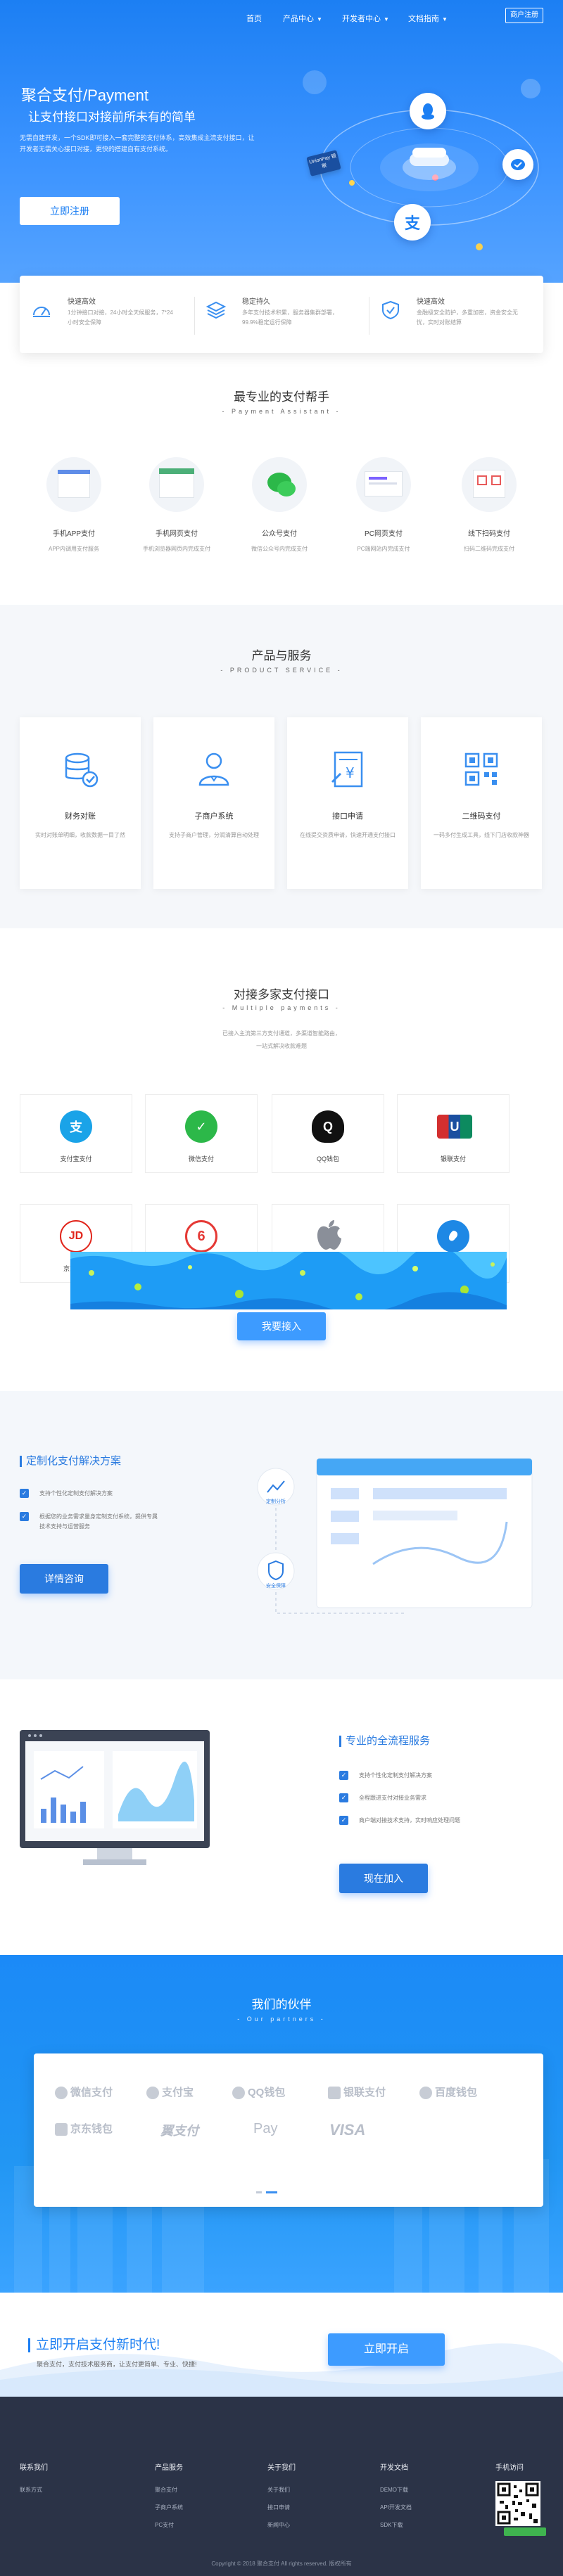 This screenshot has height=2576, width=563. I want to click on feature-desc: 多年支付技术积累，服务器集群部署，99.9%稳定运行保障, so click(290, 317).